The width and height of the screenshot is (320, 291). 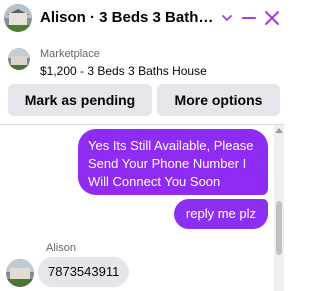 I want to click on listing-thumbnail, so click(x=19, y=59).